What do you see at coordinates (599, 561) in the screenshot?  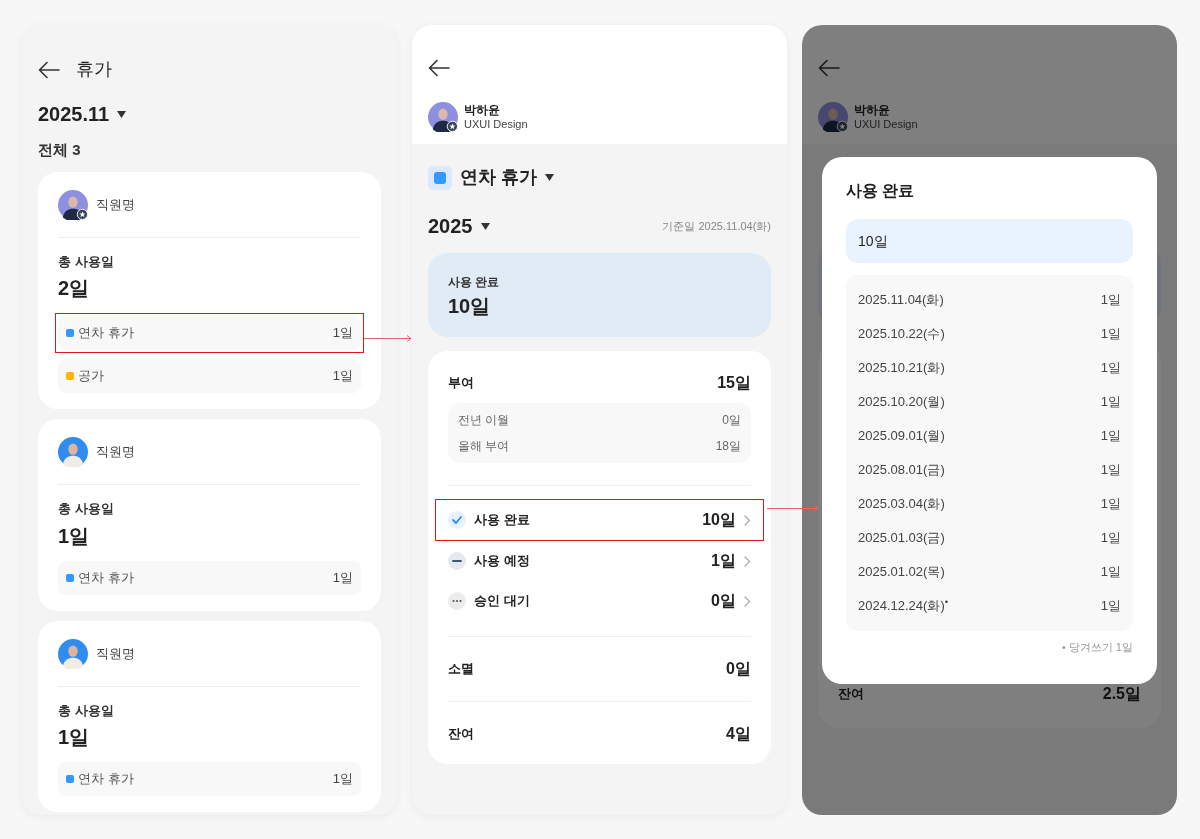 I see `status-row: 사용 예정 1일` at bounding box center [599, 561].